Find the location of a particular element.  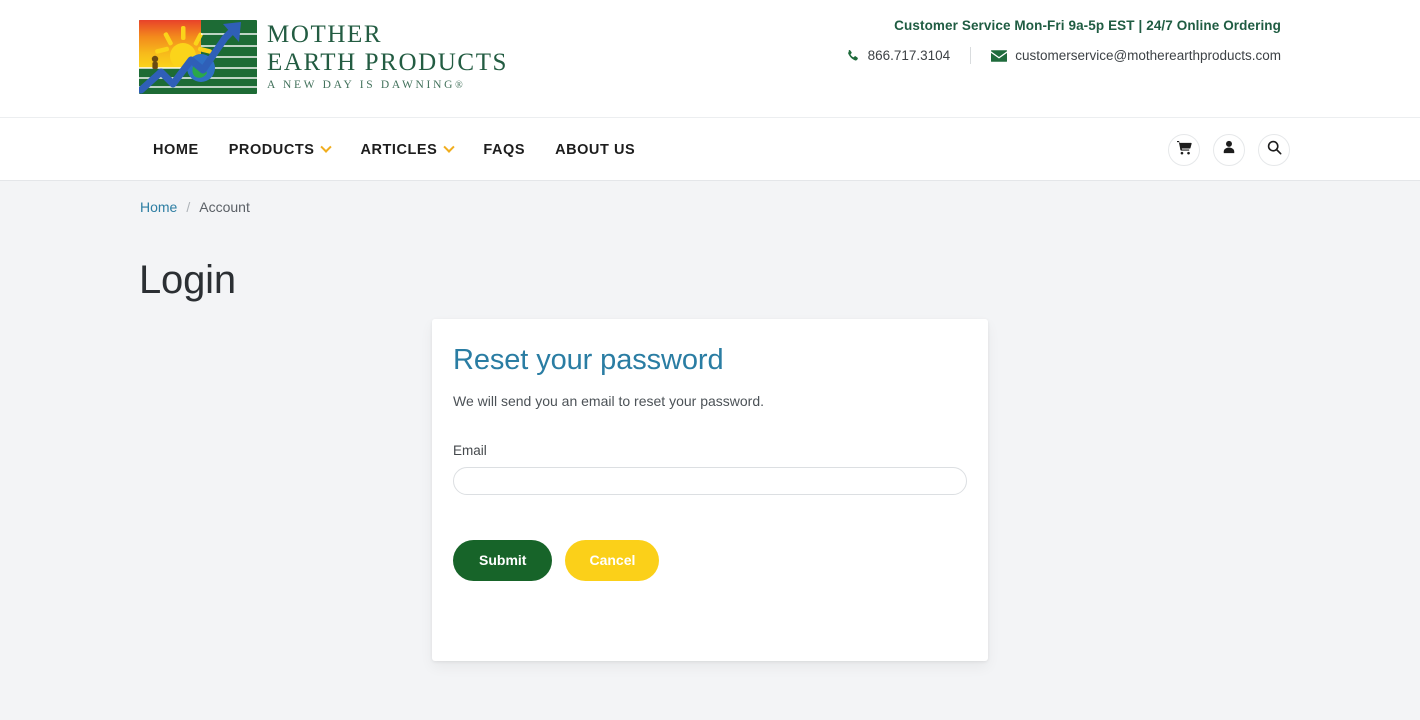

nav-item-products: PRODUCTS is located at coordinates (280, 149).